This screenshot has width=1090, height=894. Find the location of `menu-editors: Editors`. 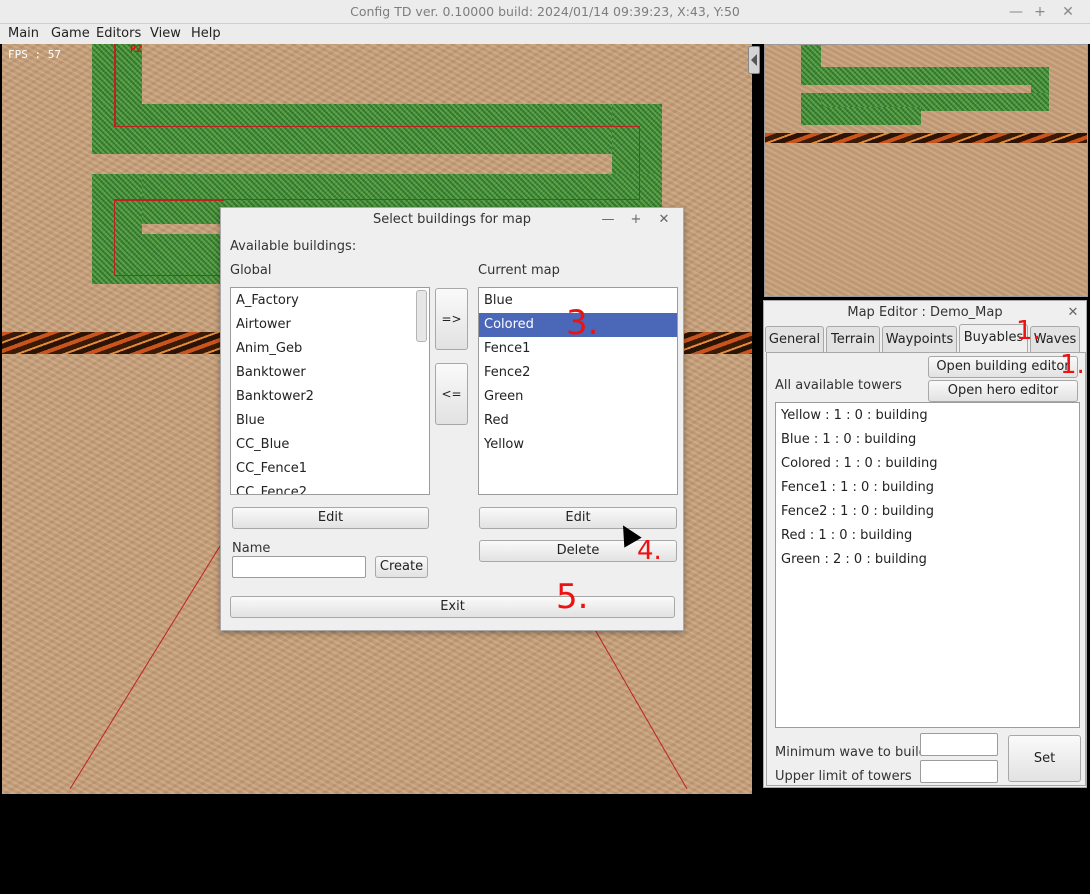

menu-editors: Editors is located at coordinates (118, 34).